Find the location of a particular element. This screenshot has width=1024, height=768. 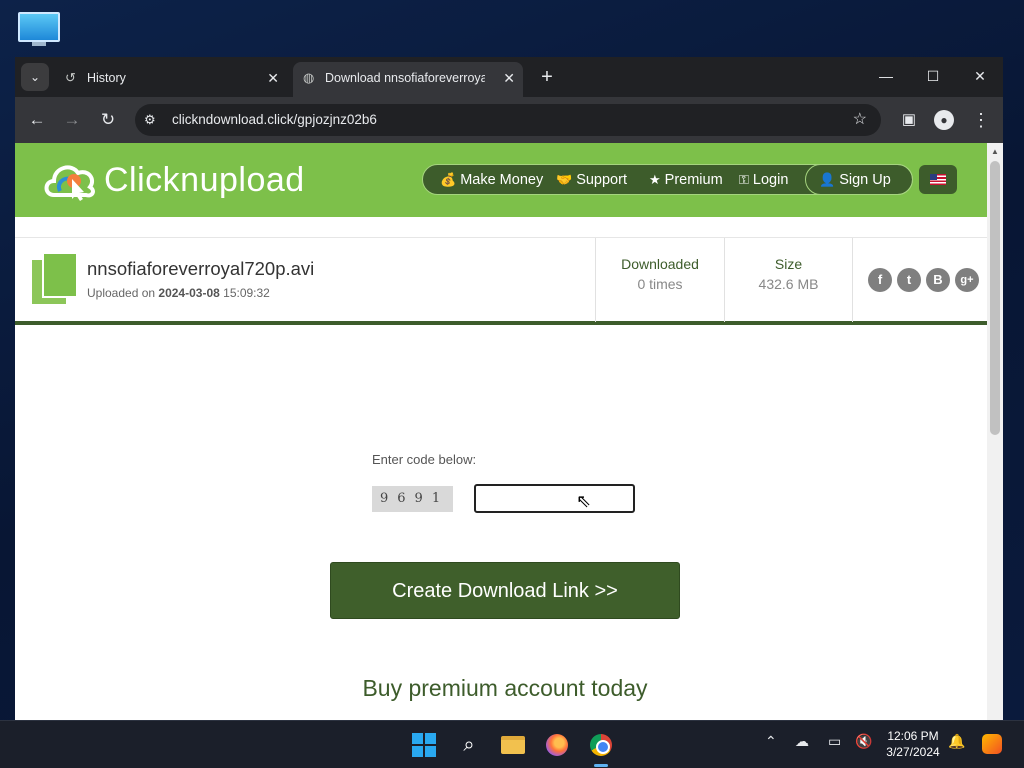

url-text: clickndownload.click/gpjozjnz02b6 is located at coordinates (274, 120).